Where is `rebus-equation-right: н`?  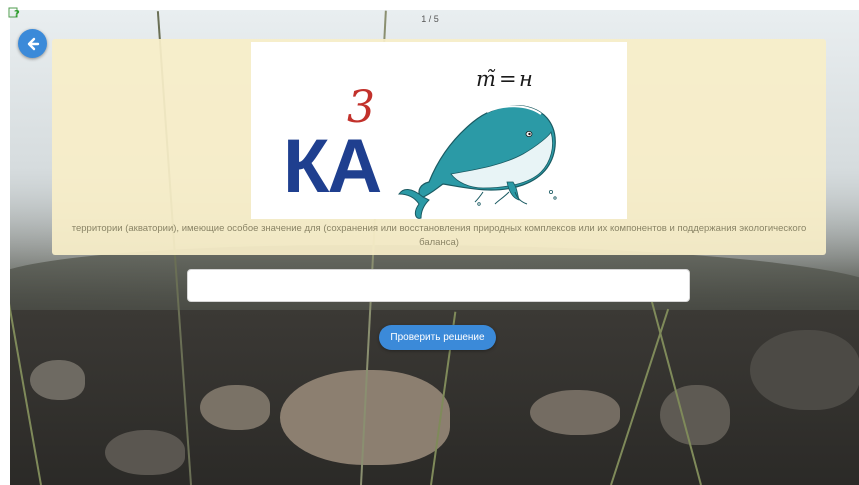
rebus-equation-right: н is located at coordinates (526, 79).